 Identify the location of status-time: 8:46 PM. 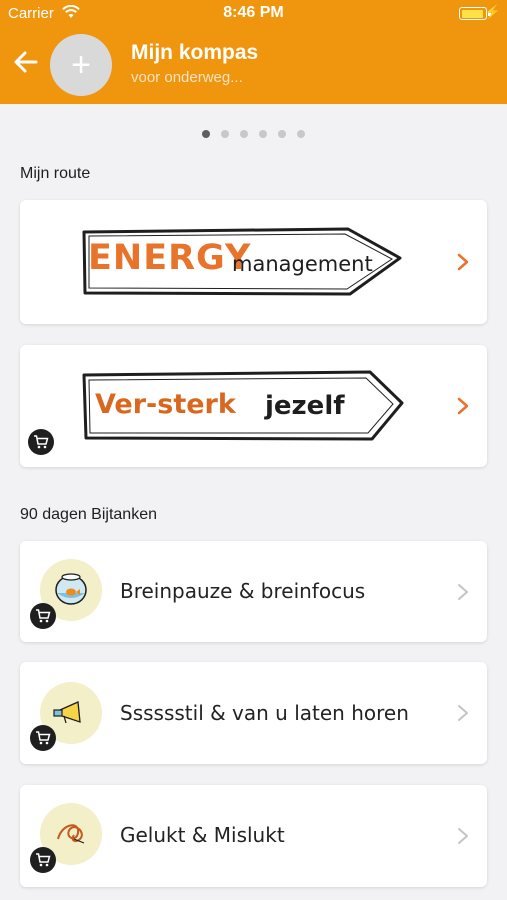
(253, 12).